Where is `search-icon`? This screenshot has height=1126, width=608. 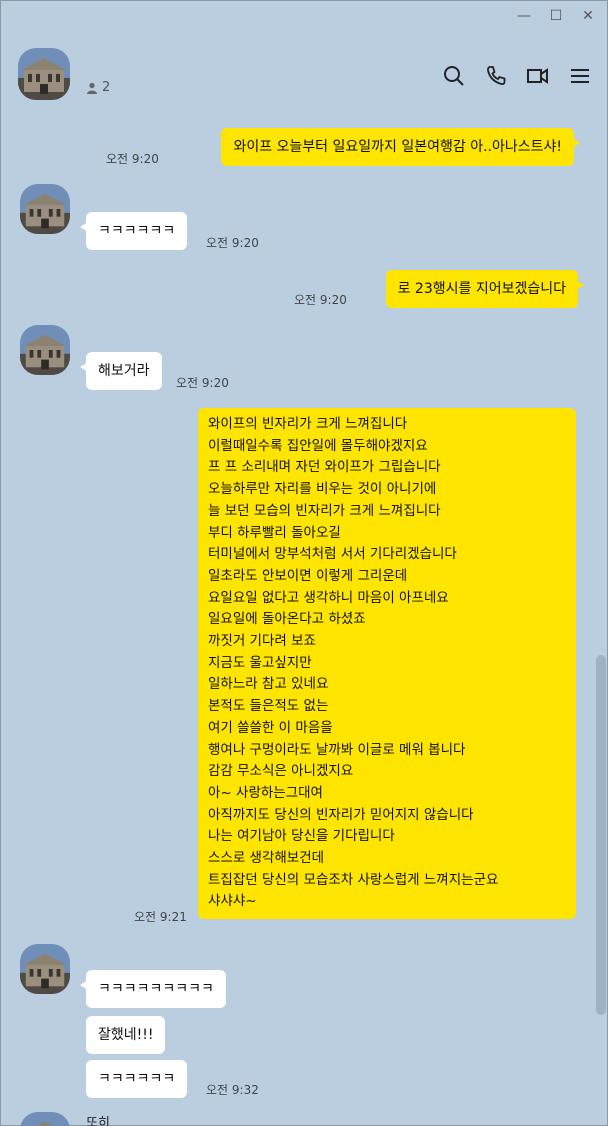 search-icon is located at coordinates (454, 76).